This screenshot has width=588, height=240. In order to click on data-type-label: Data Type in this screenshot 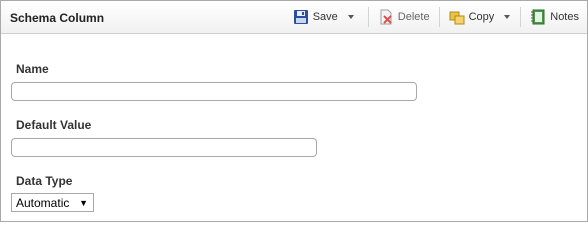, I will do `click(44, 181)`.